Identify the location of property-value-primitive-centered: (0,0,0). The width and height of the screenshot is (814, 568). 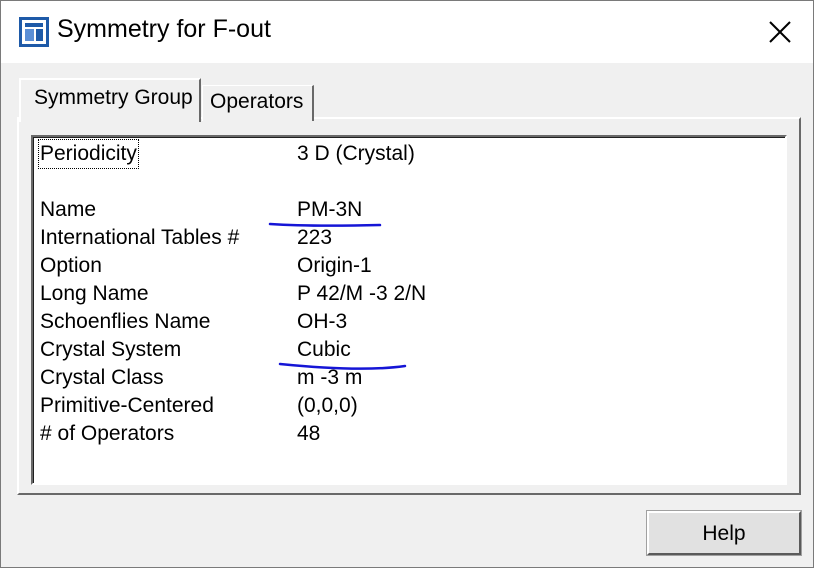
(327, 405).